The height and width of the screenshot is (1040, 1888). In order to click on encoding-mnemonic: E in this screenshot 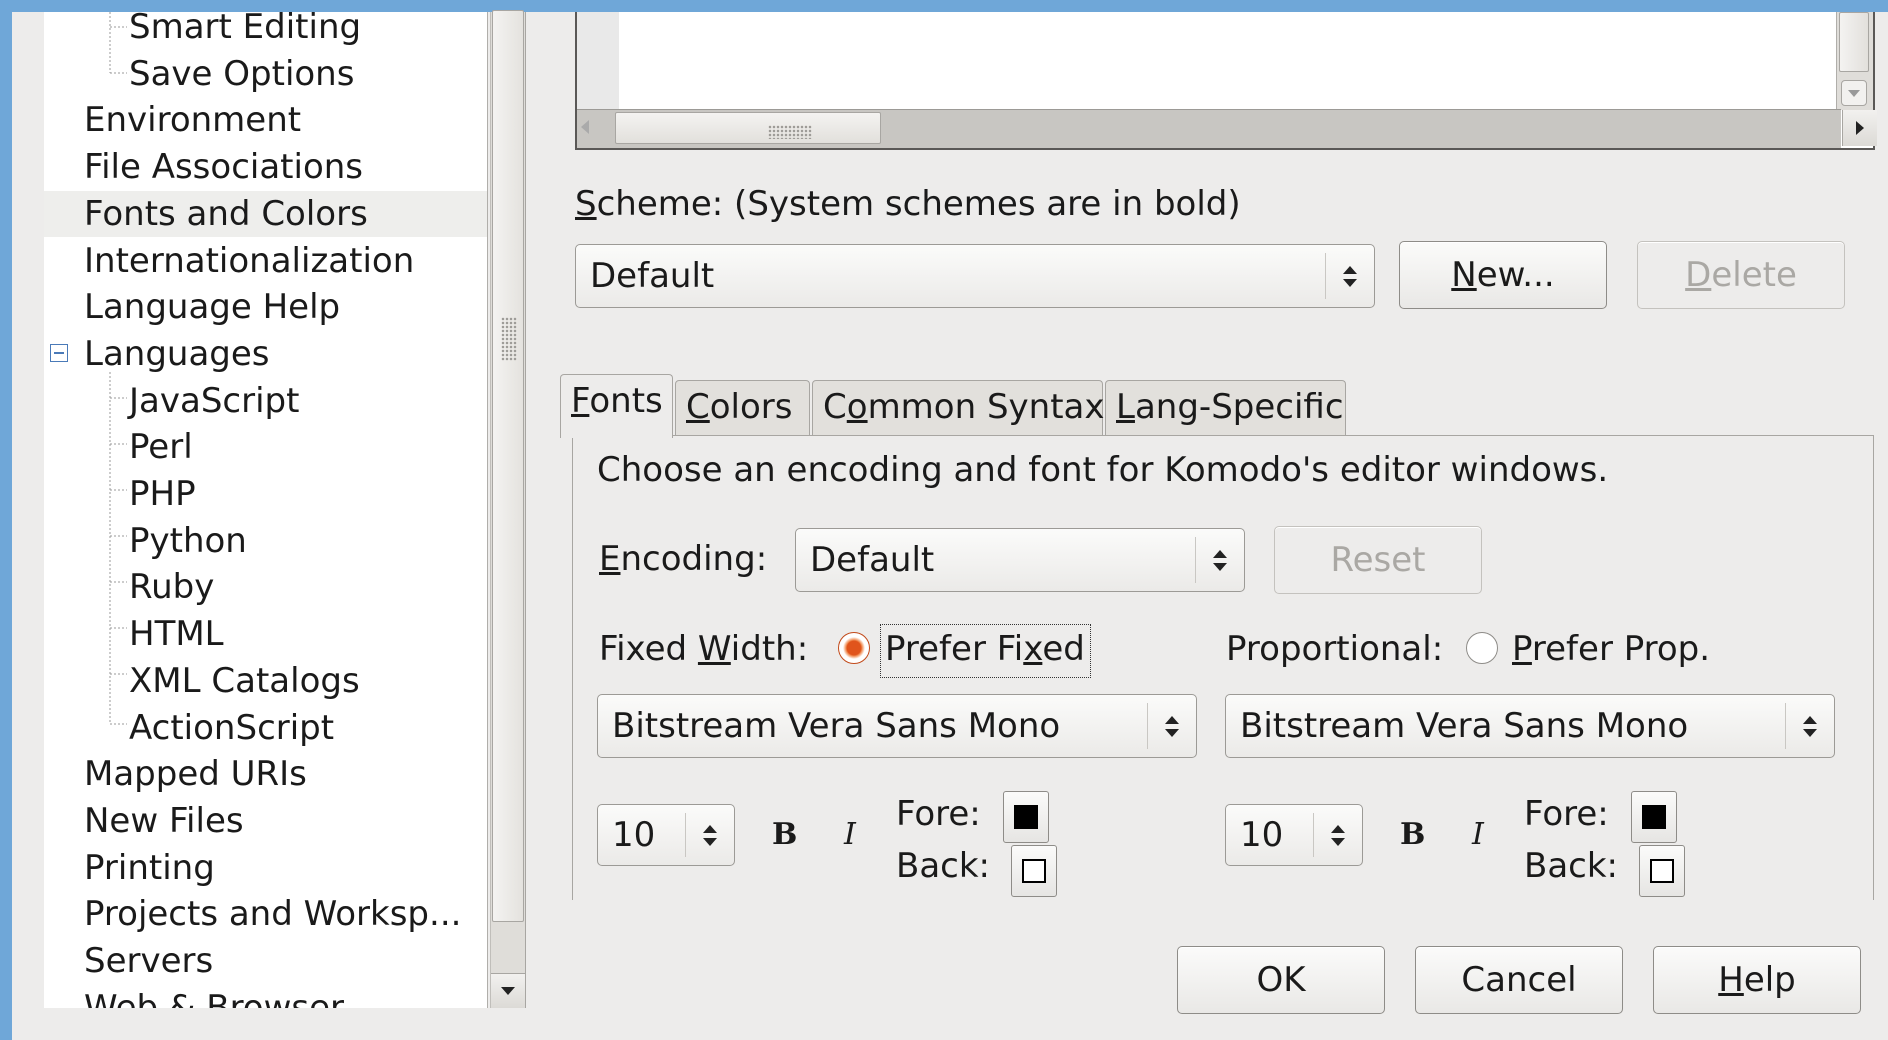, I will do `click(610, 559)`.